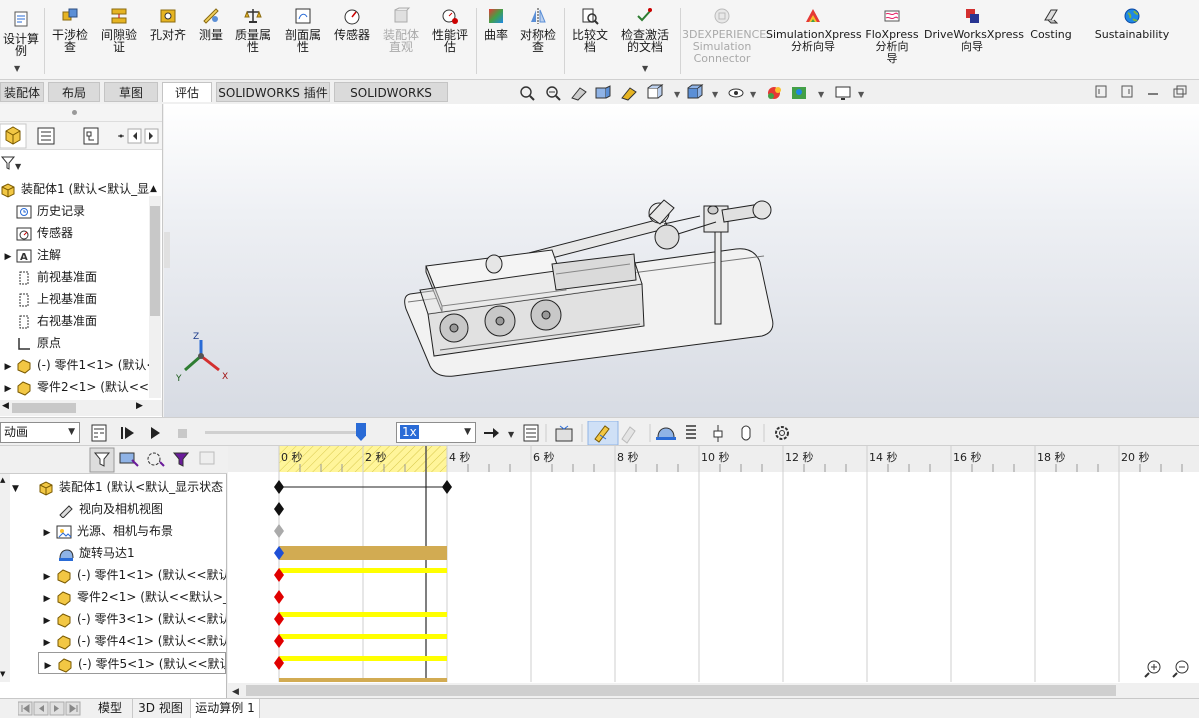 The height and width of the screenshot is (718, 1199). What do you see at coordinates (531, 433) in the screenshot?
I see `save-animation-icon` at bounding box center [531, 433].